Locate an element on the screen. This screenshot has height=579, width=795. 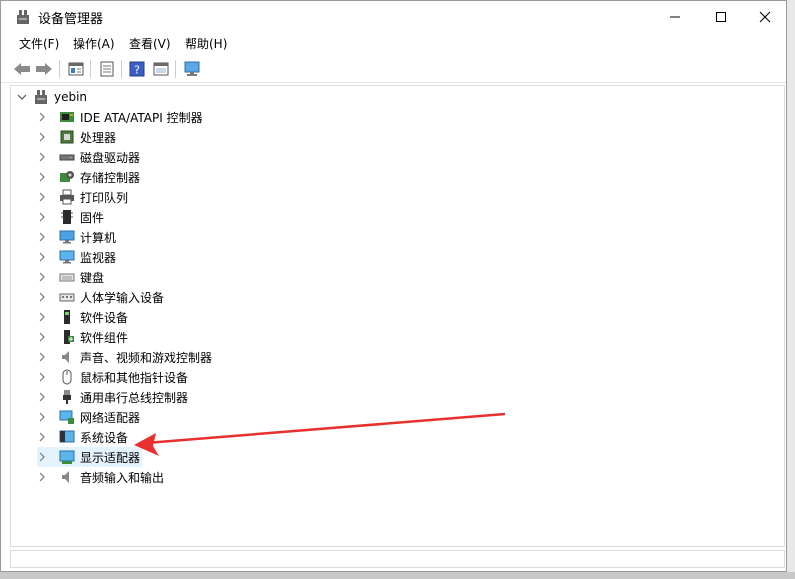
tree-item: IDE ATA/ATAPI 控制器 is located at coordinates (120, 117).